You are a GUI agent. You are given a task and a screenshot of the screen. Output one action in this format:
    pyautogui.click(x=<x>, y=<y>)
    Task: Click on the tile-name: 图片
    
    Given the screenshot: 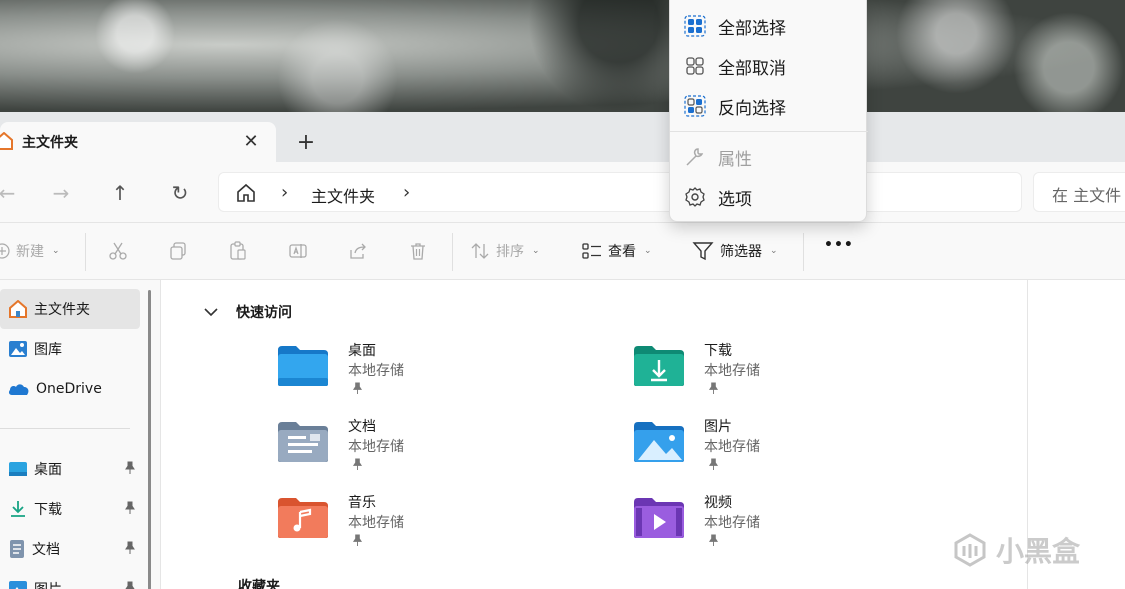 What is the action you would take?
    pyautogui.click(x=718, y=427)
    